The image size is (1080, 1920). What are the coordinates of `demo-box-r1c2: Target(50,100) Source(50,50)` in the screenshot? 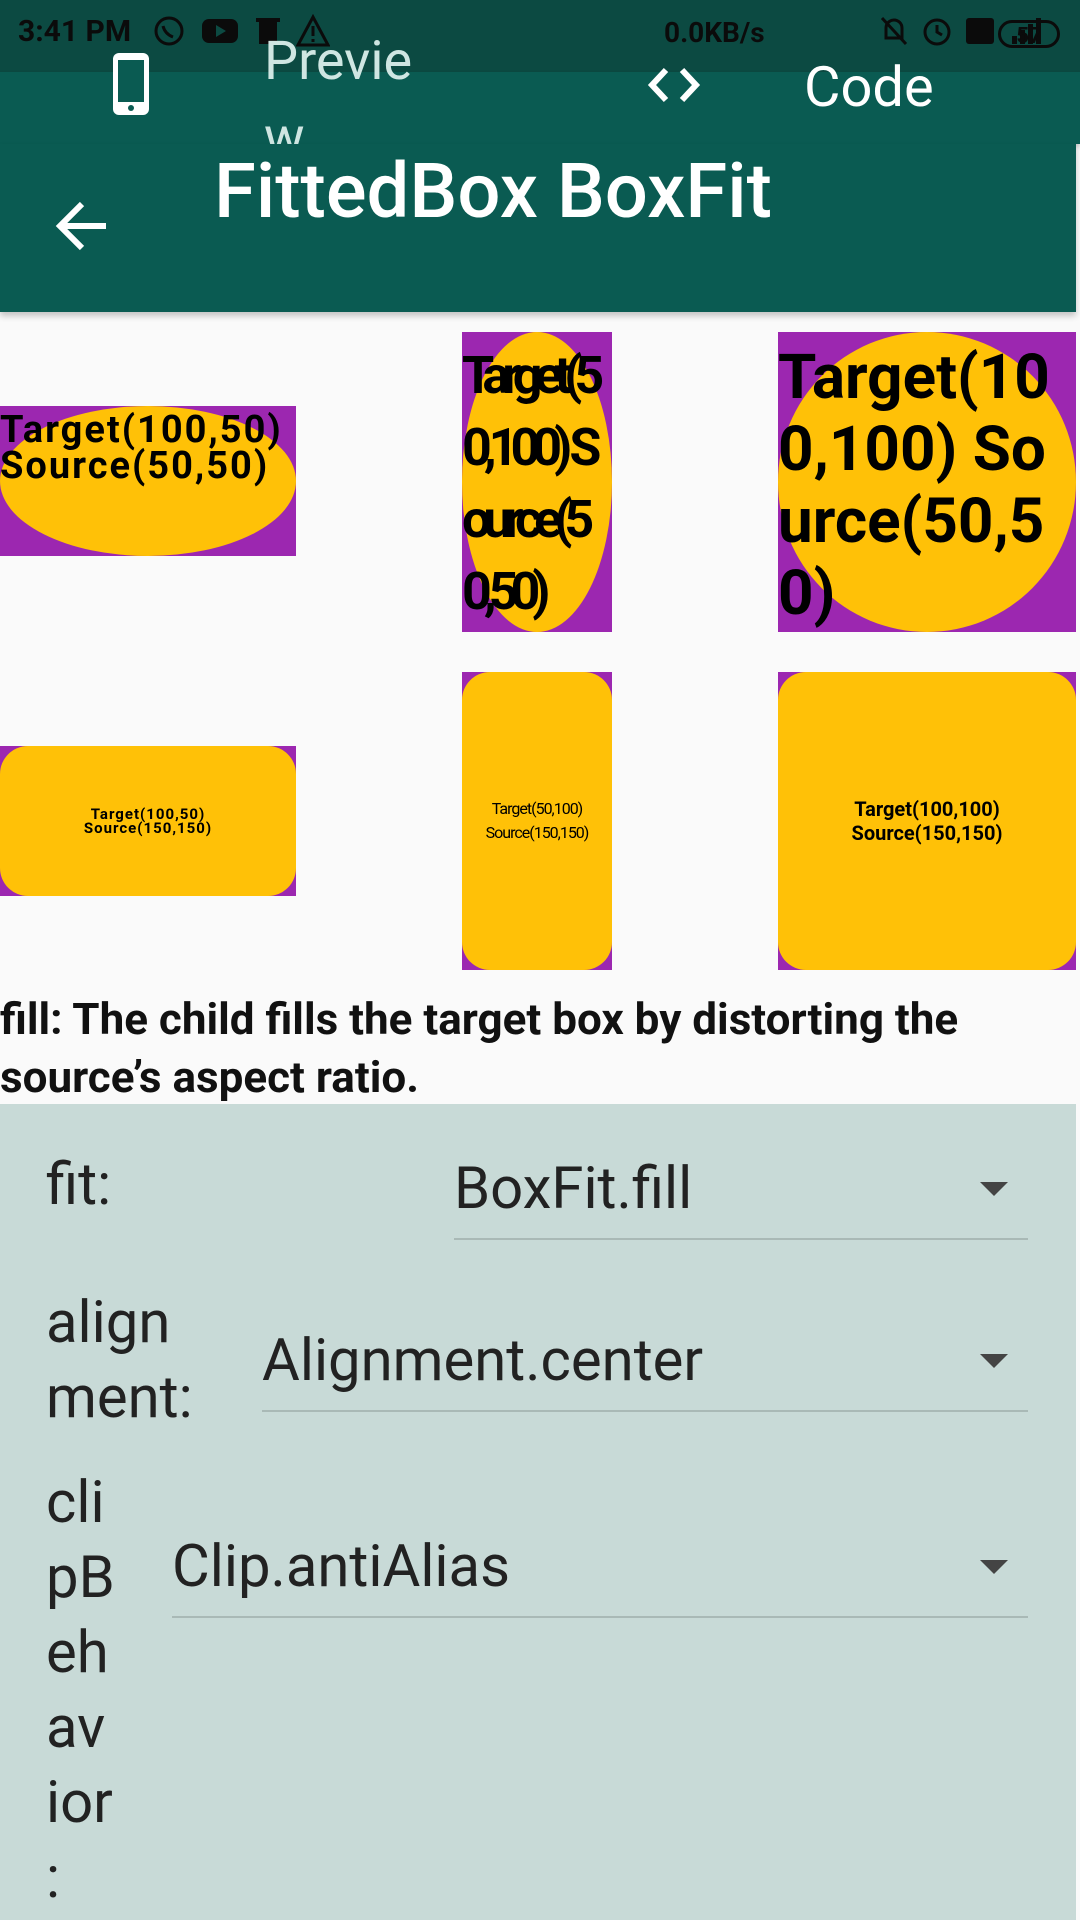 It's located at (537, 482).